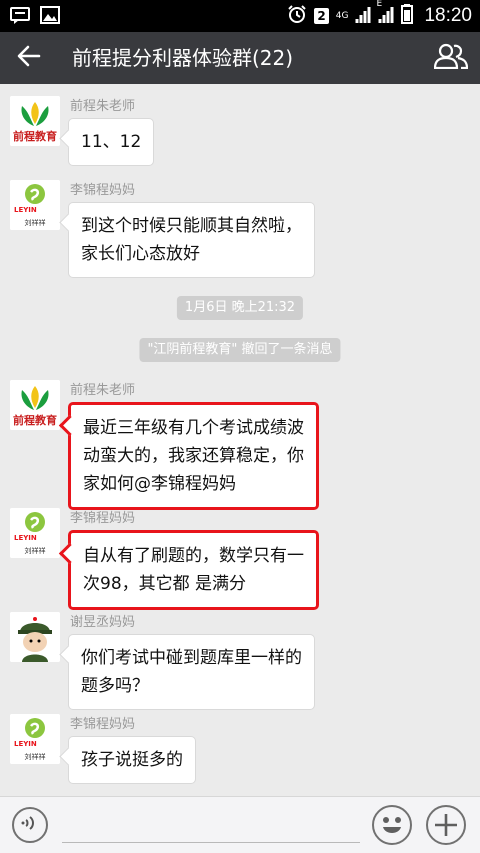  Describe the element at coordinates (446, 830) in the screenshot. I see `plus-icon` at that location.